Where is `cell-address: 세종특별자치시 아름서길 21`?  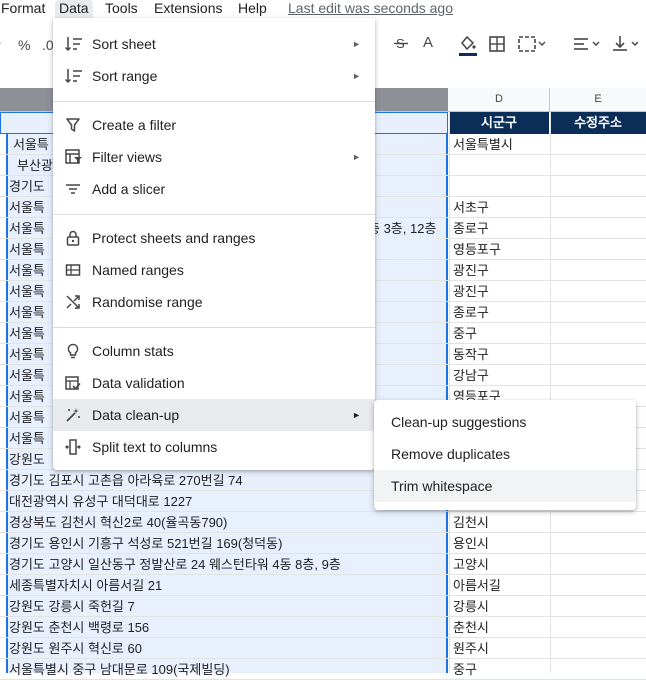 cell-address: 세종특별자치시 아름서길 21 is located at coordinates (85, 585).